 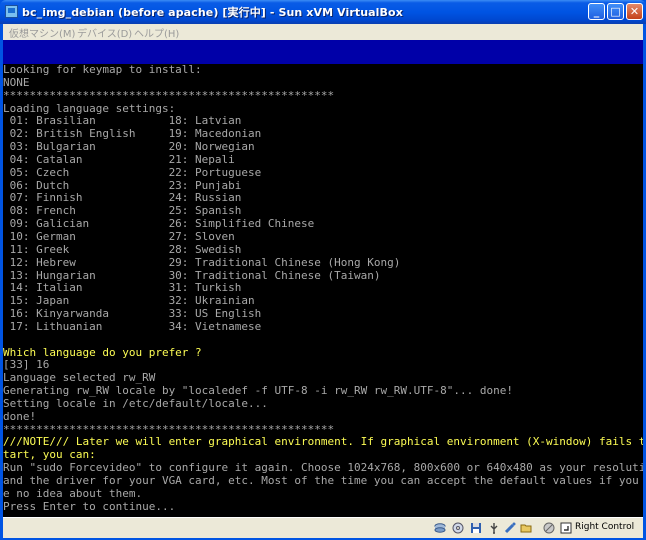 What do you see at coordinates (129, 147) in the screenshot?
I see `console-line: 03: Bulgarian 20: Norwegian` at bounding box center [129, 147].